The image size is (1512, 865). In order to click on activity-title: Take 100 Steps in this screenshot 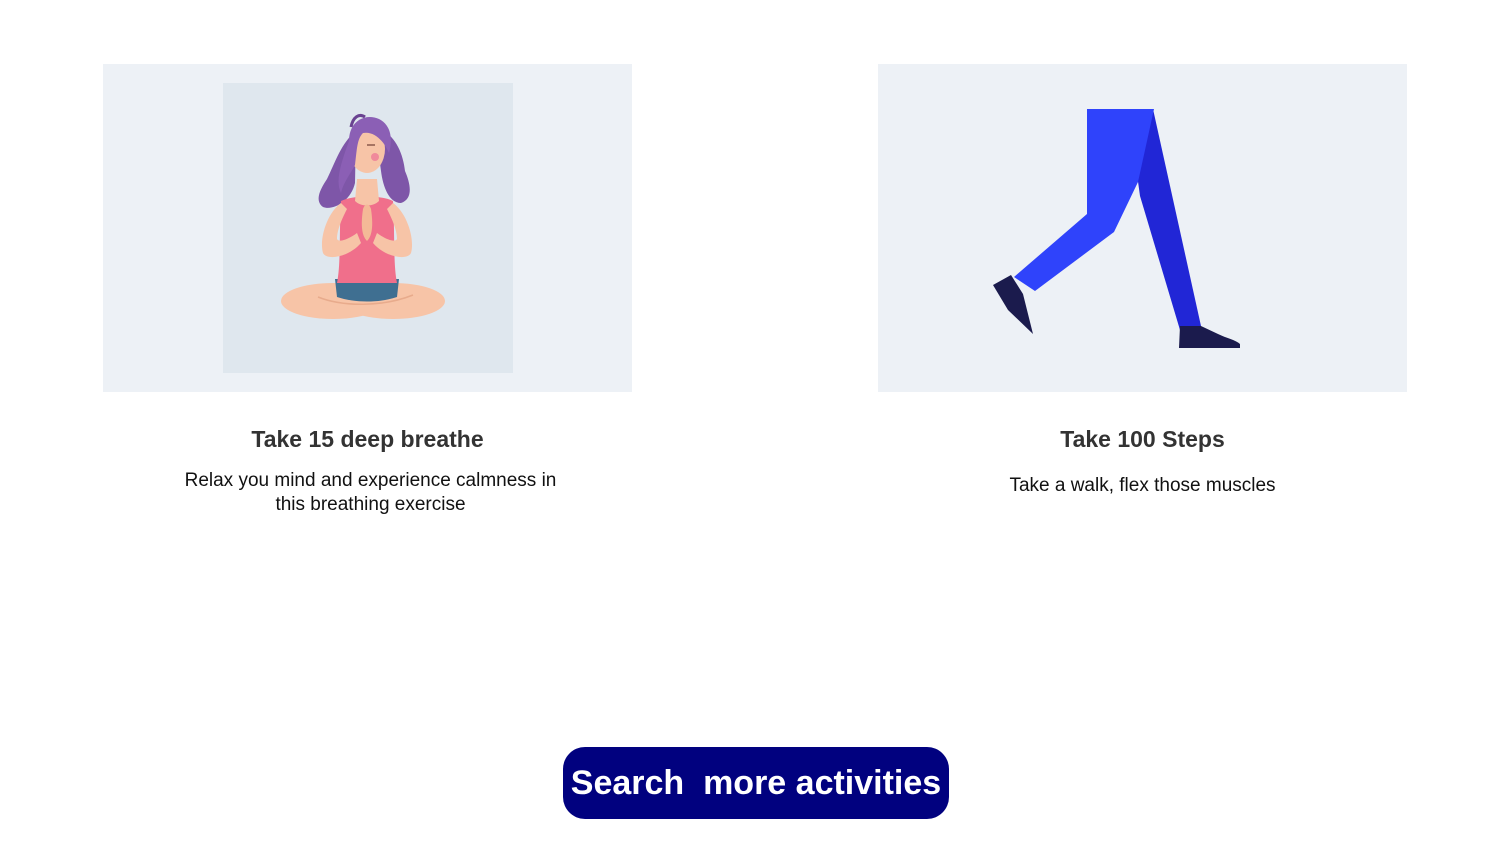, I will do `click(1142, 439)`.